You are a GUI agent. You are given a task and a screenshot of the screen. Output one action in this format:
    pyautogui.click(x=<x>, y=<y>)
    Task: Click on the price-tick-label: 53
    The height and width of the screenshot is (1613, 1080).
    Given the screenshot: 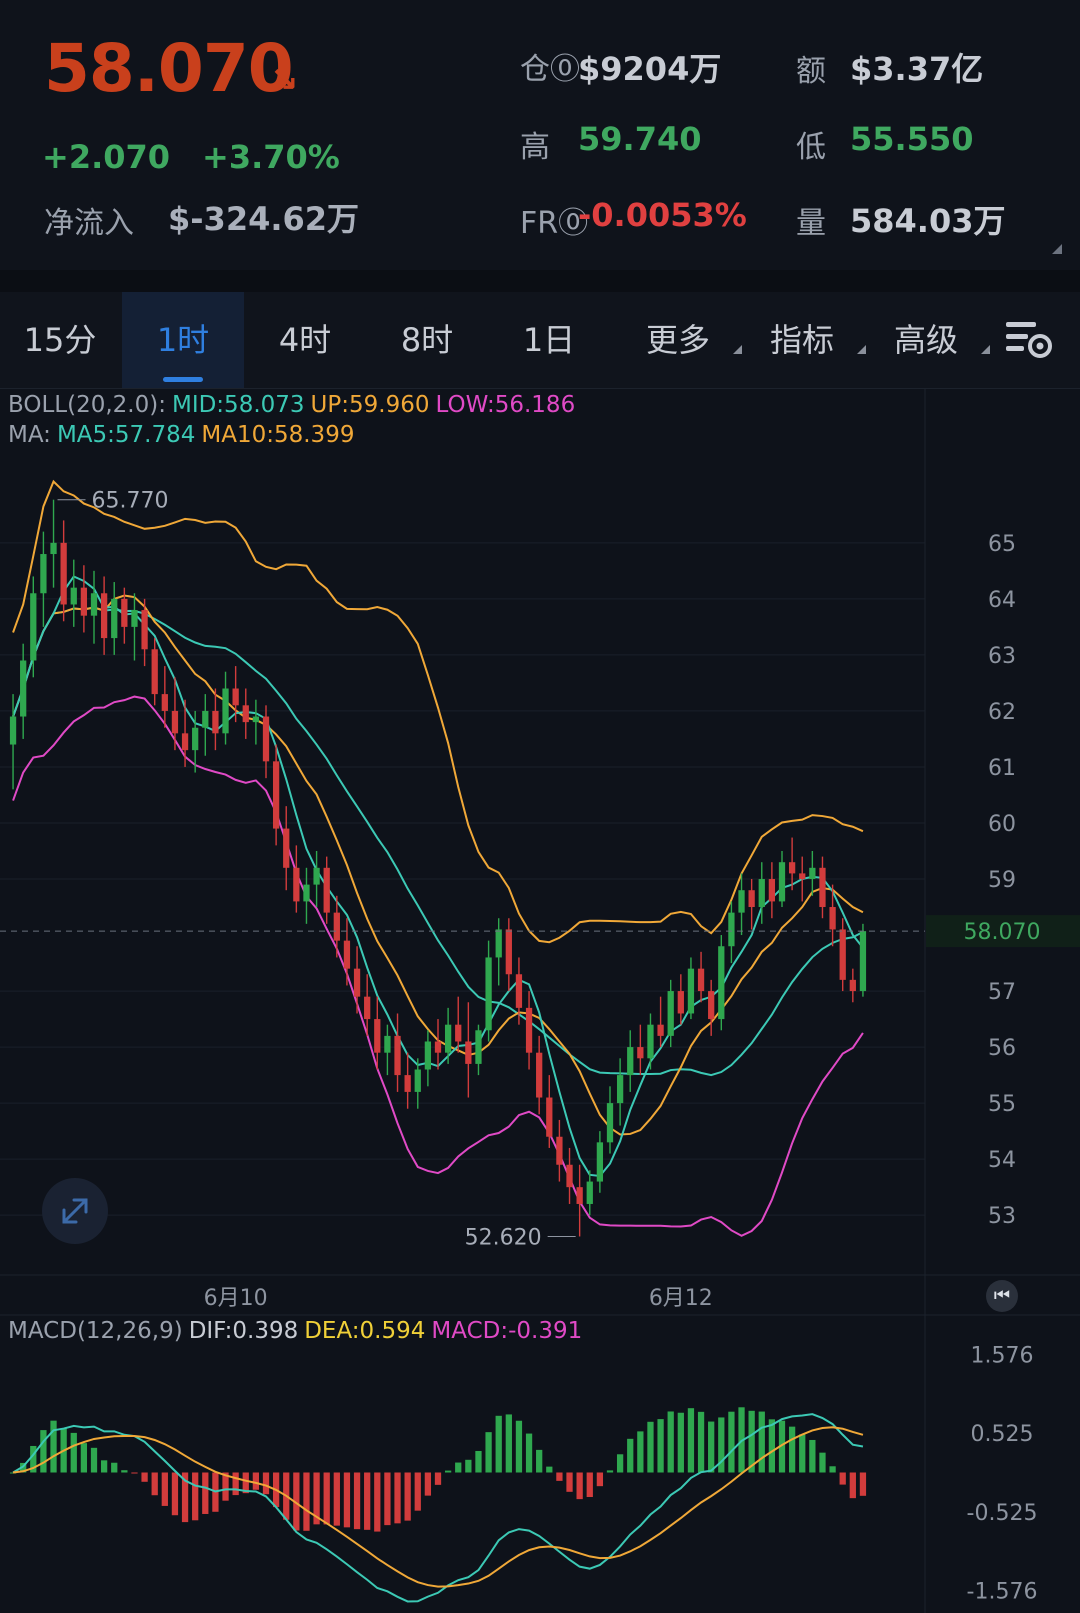 What is the action you would take?
    pyautogui.click(x=1002, y=1216)
    